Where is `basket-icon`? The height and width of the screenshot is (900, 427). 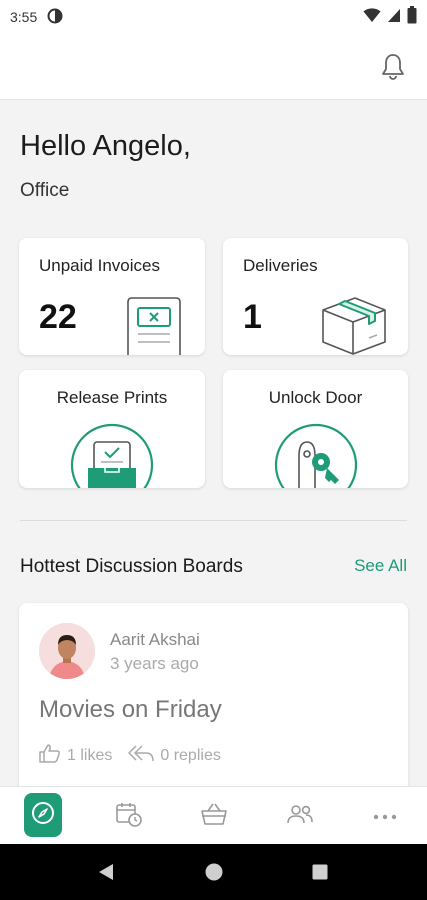 basket-icon is located at coordinates (214, 816).